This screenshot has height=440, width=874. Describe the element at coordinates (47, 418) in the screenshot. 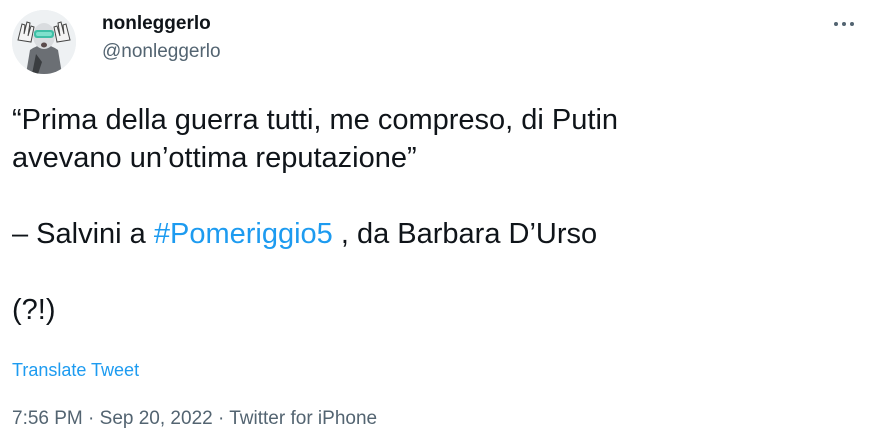

I see `tweet-time: 7:56 PM` at that location.